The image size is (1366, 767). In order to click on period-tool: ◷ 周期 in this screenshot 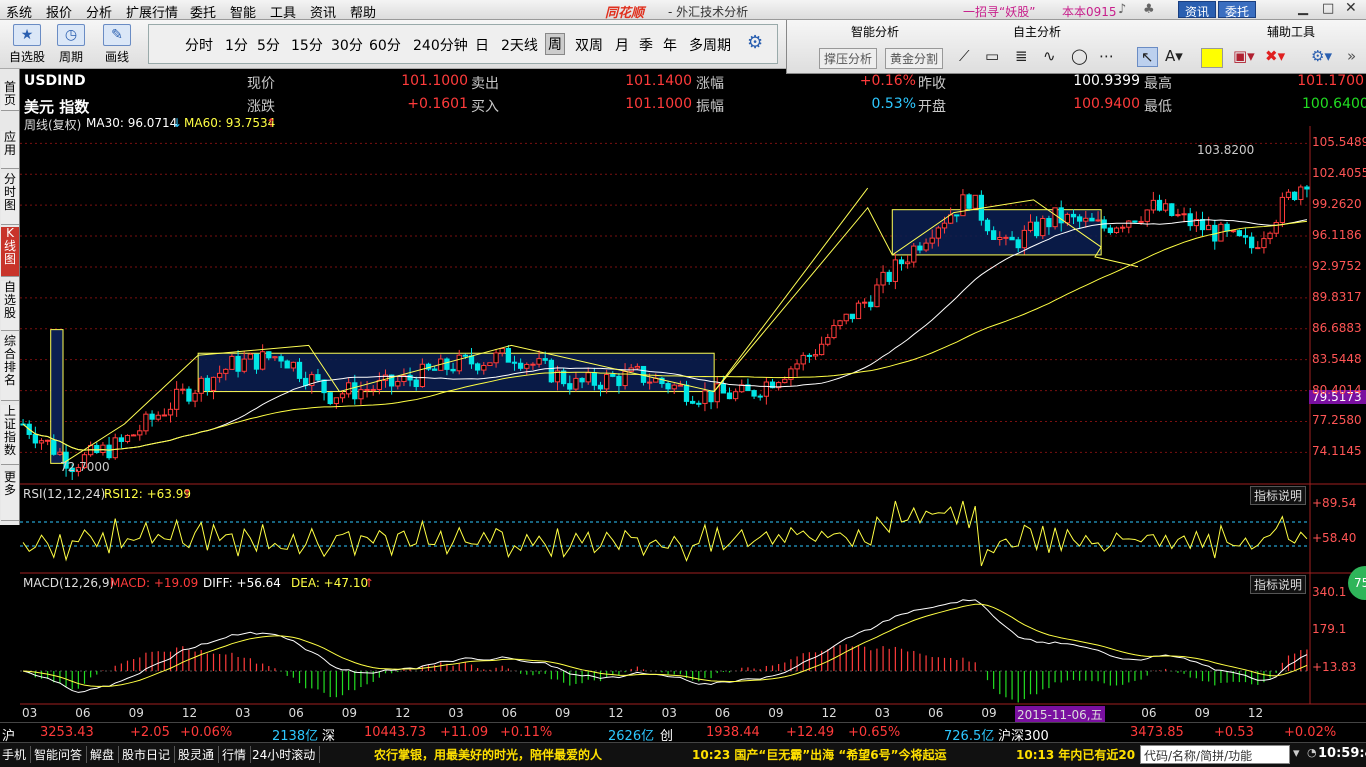, I will do `click(71, 45)`.